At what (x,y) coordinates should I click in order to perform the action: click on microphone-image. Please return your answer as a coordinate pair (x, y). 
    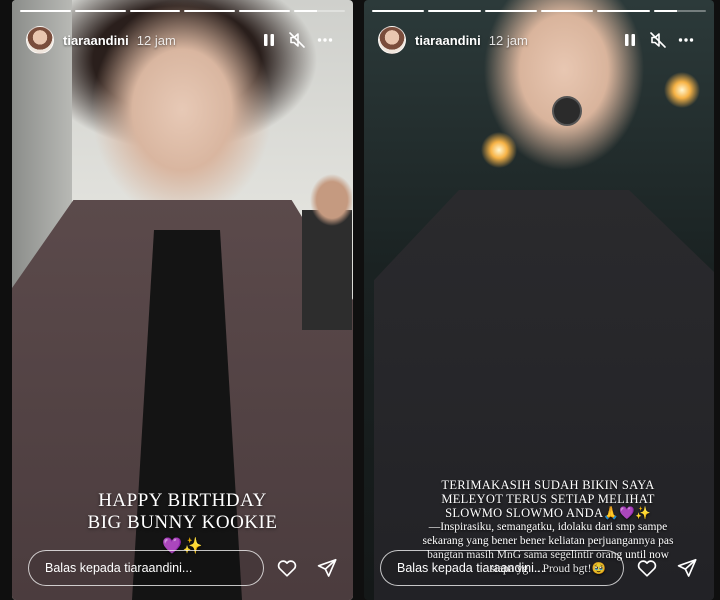
    Looking at the image, I should click on (567, 111).